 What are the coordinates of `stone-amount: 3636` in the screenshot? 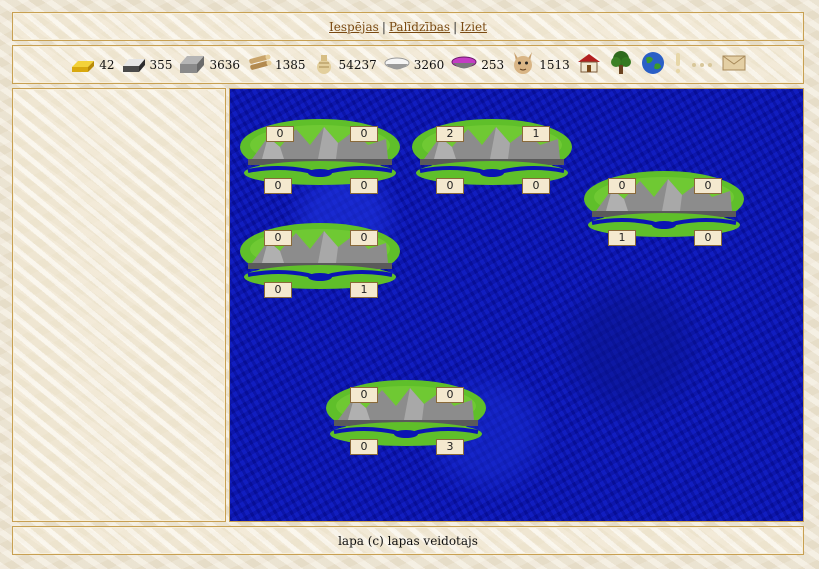 It's located at (224, 64).